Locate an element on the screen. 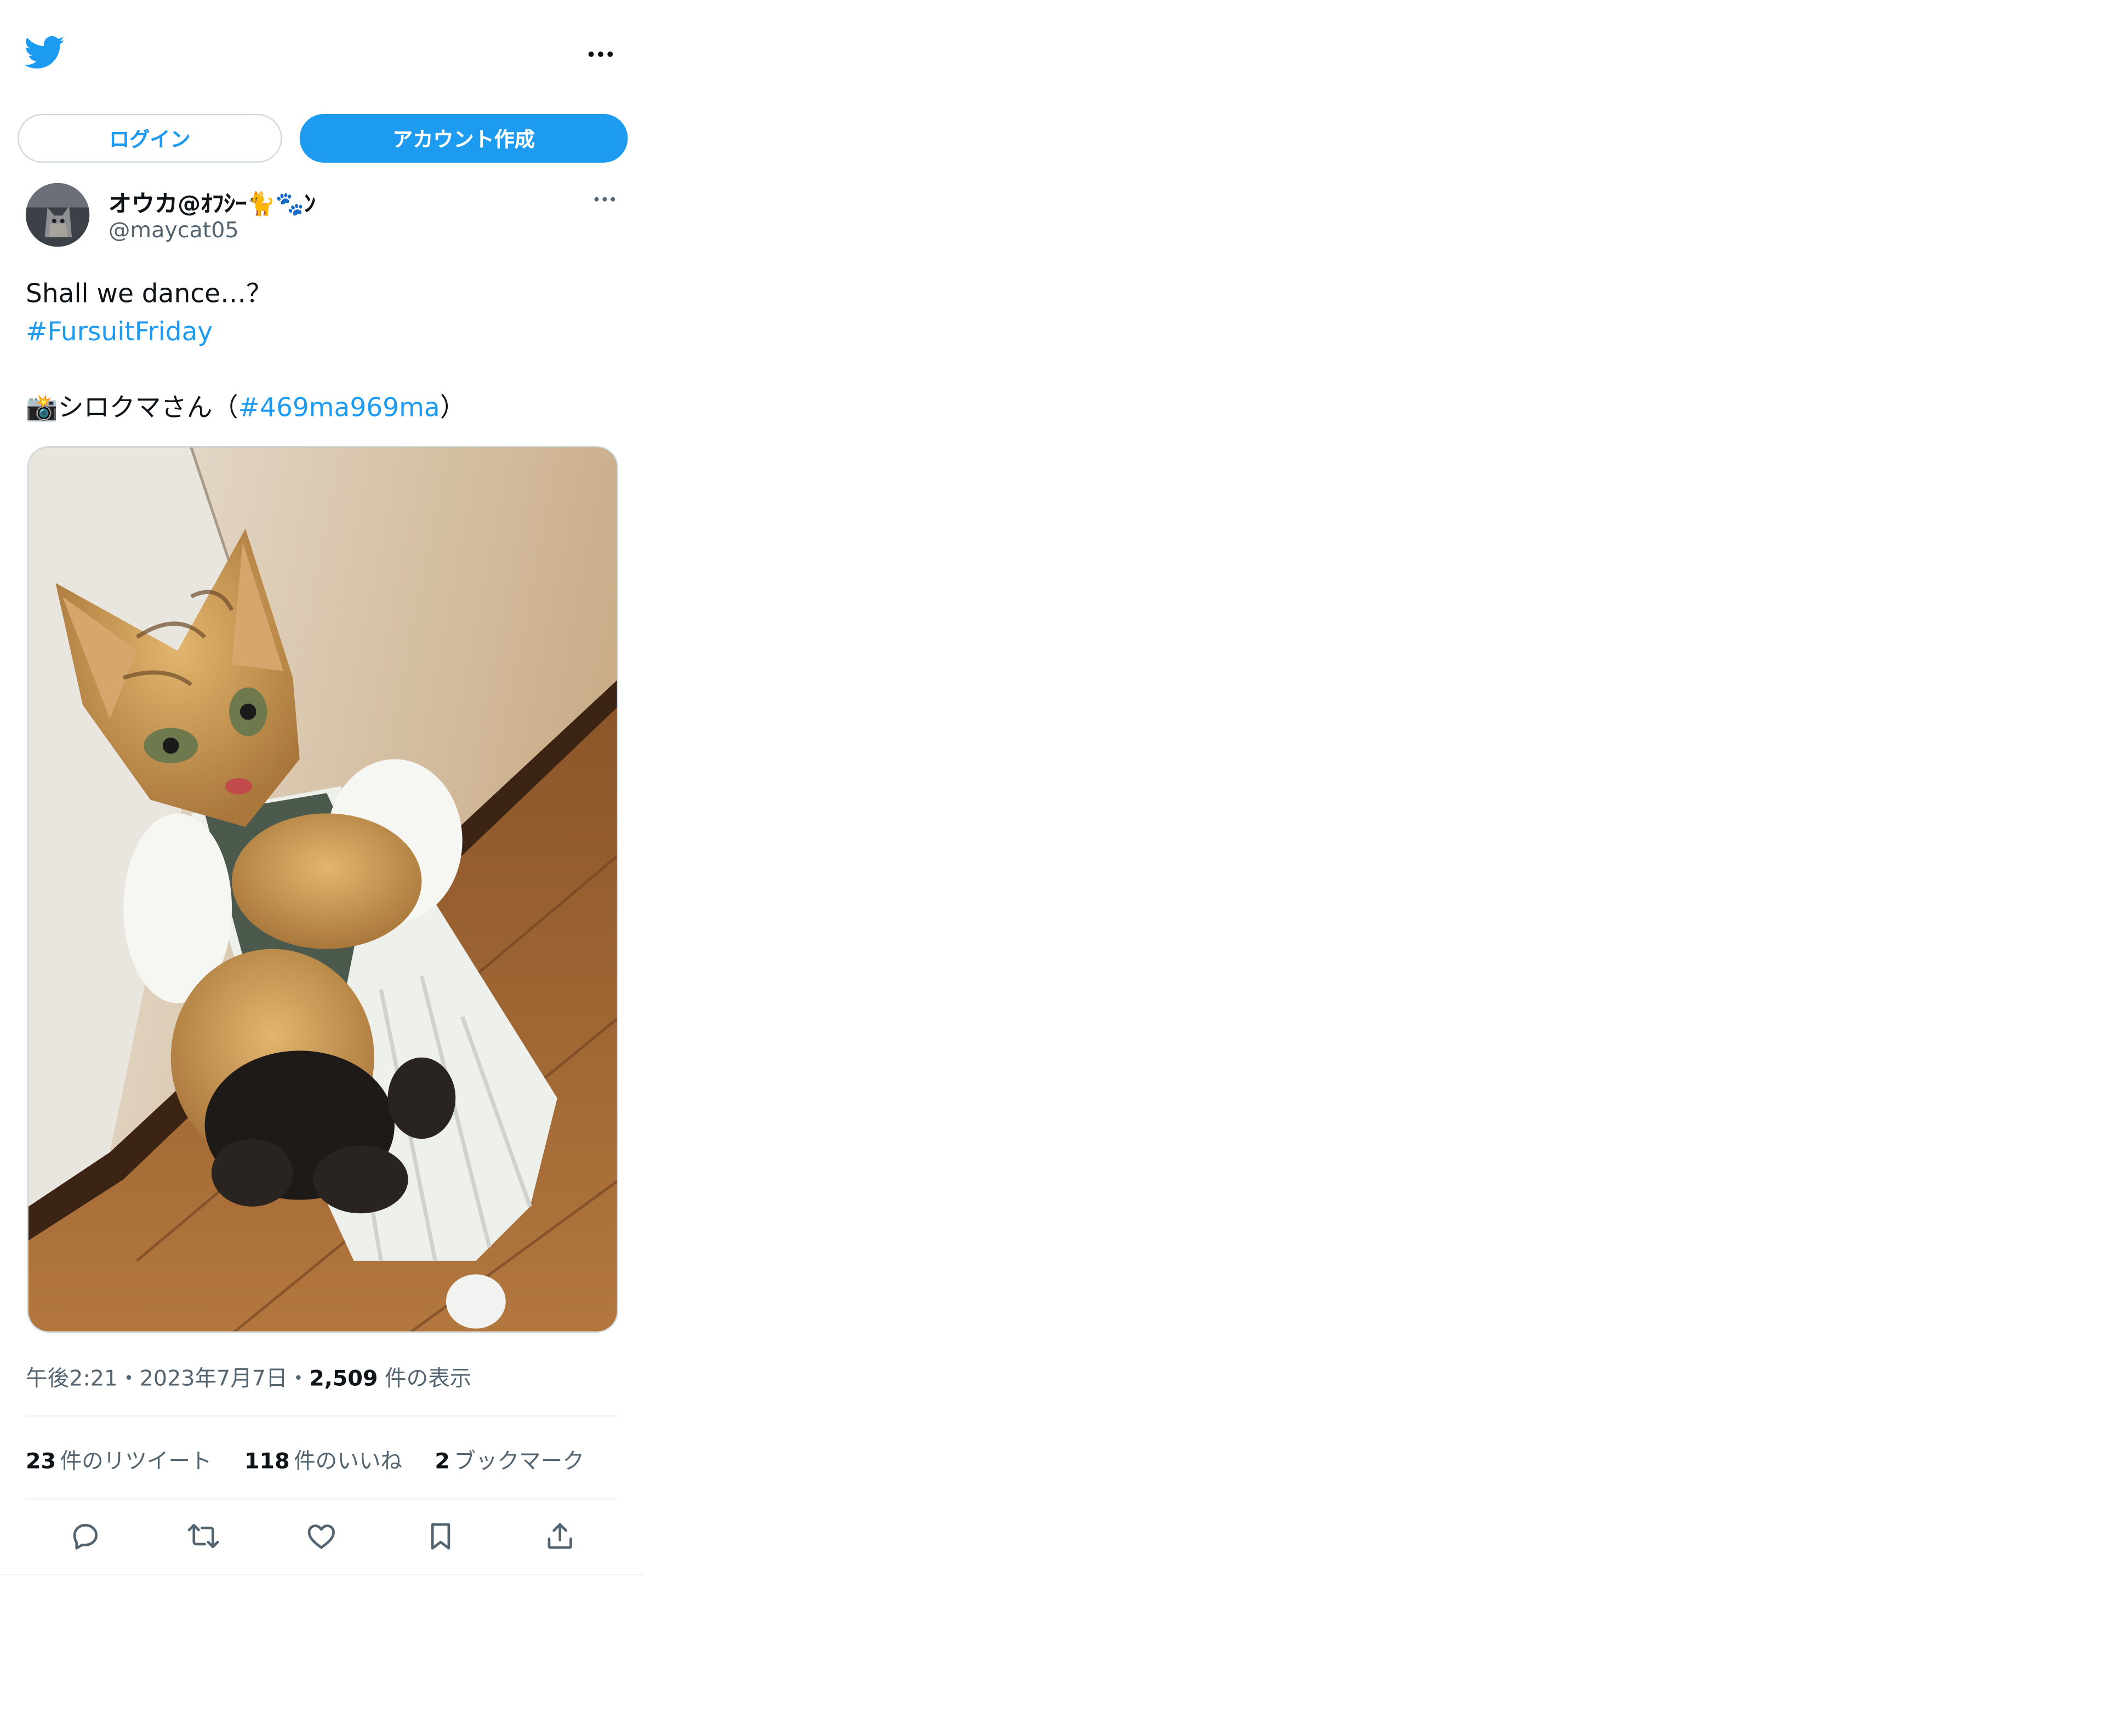 Image resolution: width=2111 pixels, height=1736 pixels. tweet-stats: 23 件のリツイート 118 件のいいね 2 ブックマーク is located at coordinates (305, 1459).